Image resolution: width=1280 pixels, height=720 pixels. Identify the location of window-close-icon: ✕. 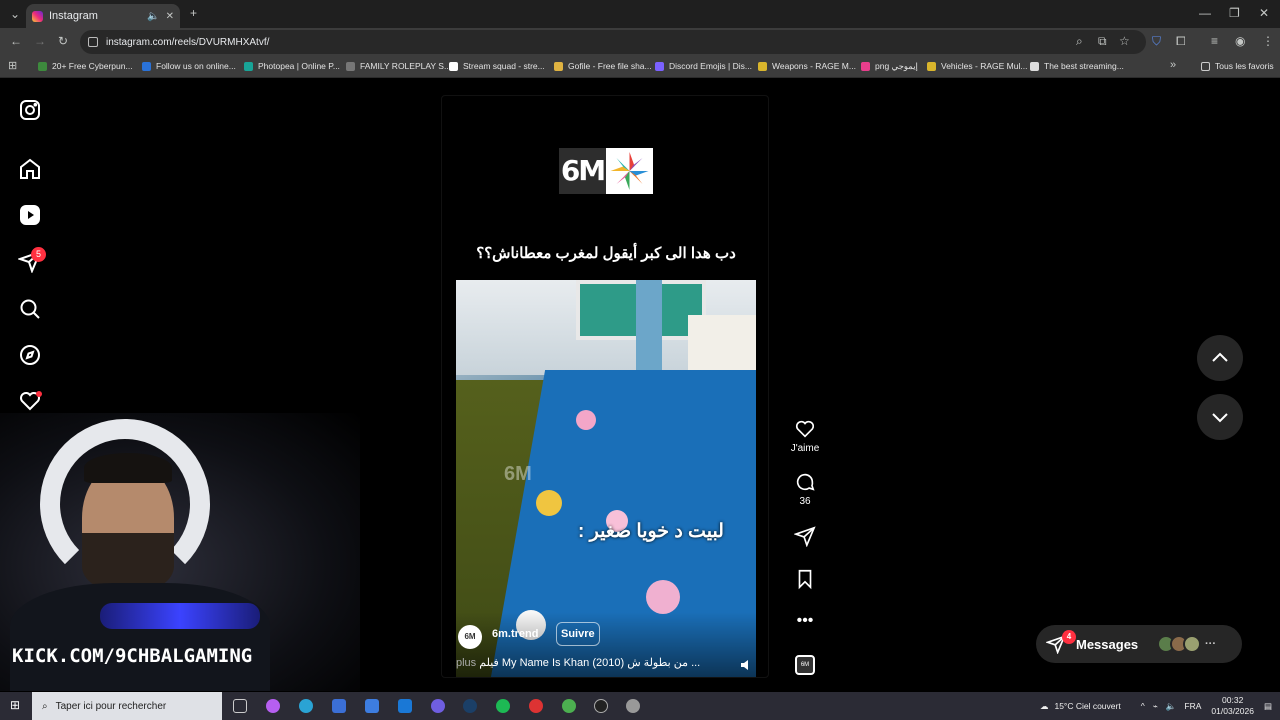
(1264, 13).